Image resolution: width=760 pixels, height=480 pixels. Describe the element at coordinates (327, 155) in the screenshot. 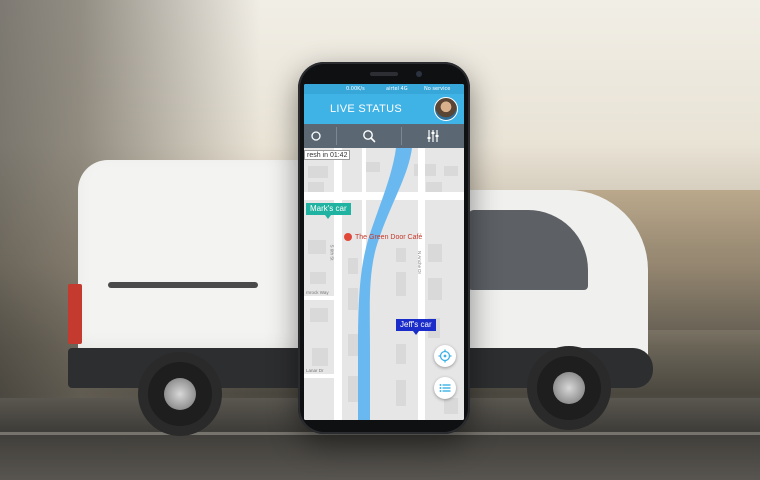

I see `refresh-timer: resh in 01:42` at that location.